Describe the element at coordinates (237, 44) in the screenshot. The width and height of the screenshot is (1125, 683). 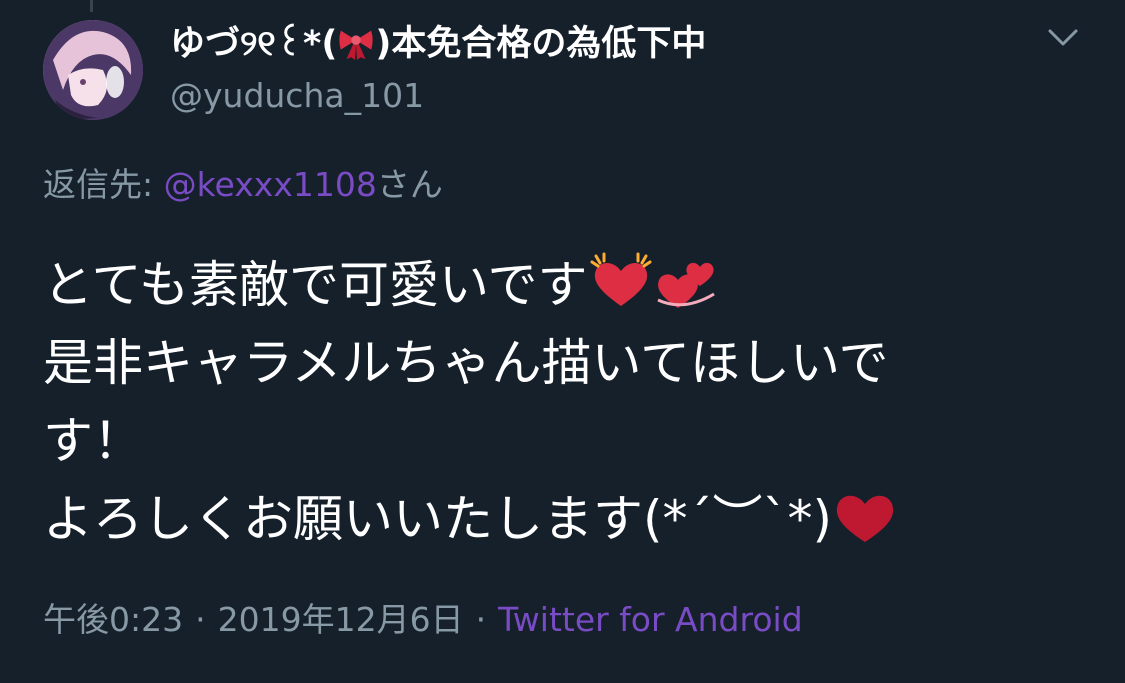
I see `display-name-prefix: ゆづ୨୧꒰` at that location.